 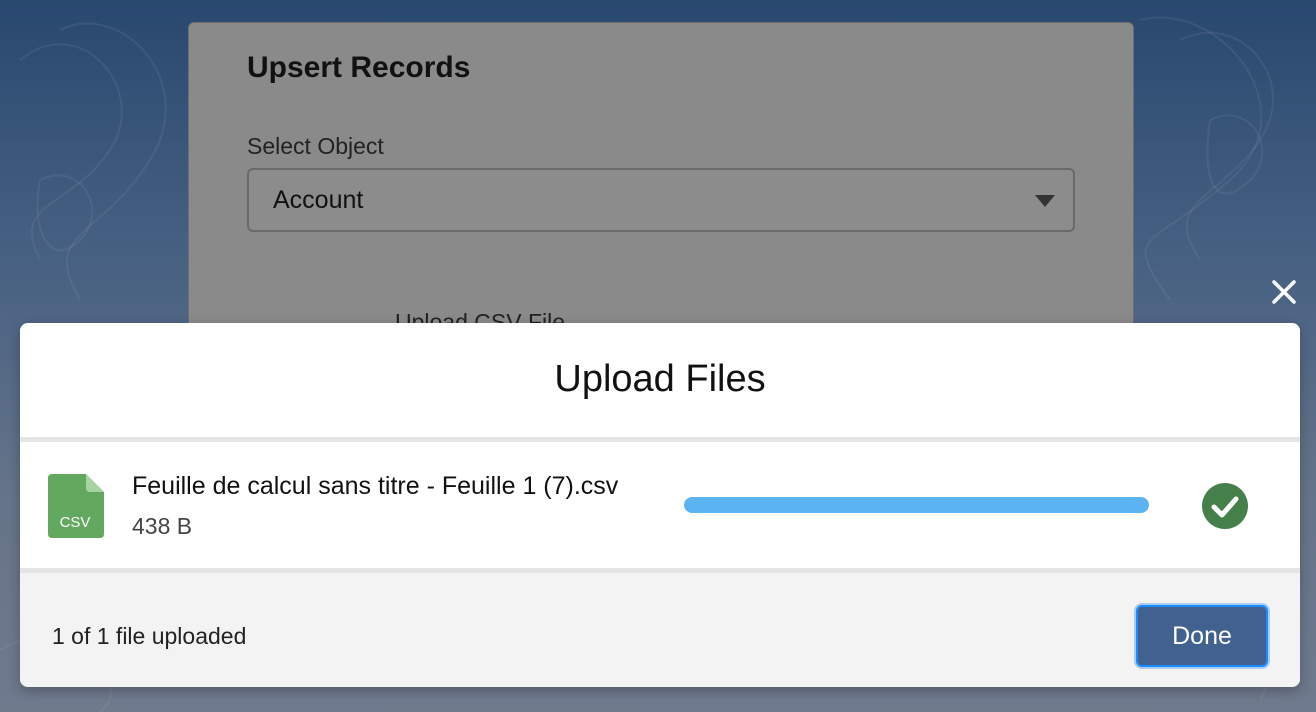 What do you see at coordinates (1284, 292) in the screenshot?
I see `close-icon` at bounding box center [1284, 292].